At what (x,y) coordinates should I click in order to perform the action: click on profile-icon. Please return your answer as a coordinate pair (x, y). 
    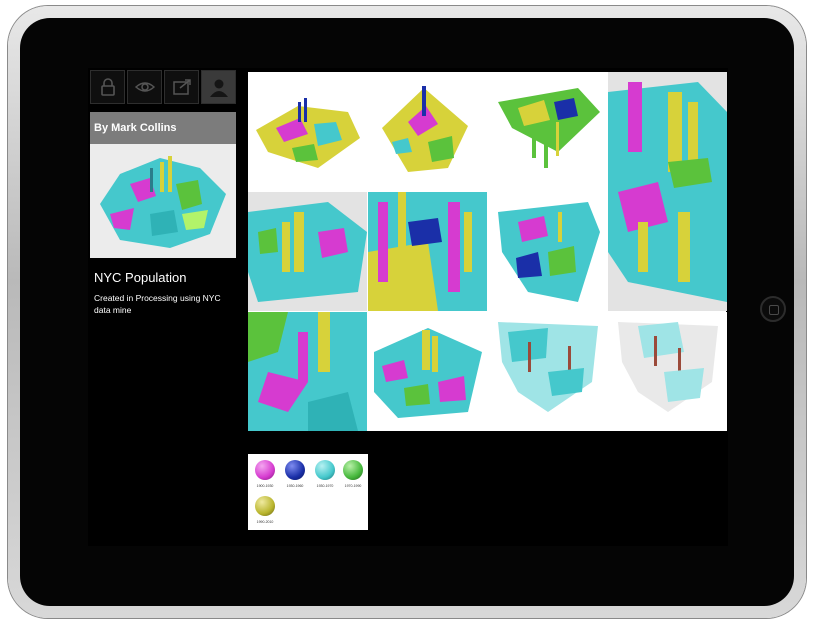
    Looking at the image, I should click on (218, 88).